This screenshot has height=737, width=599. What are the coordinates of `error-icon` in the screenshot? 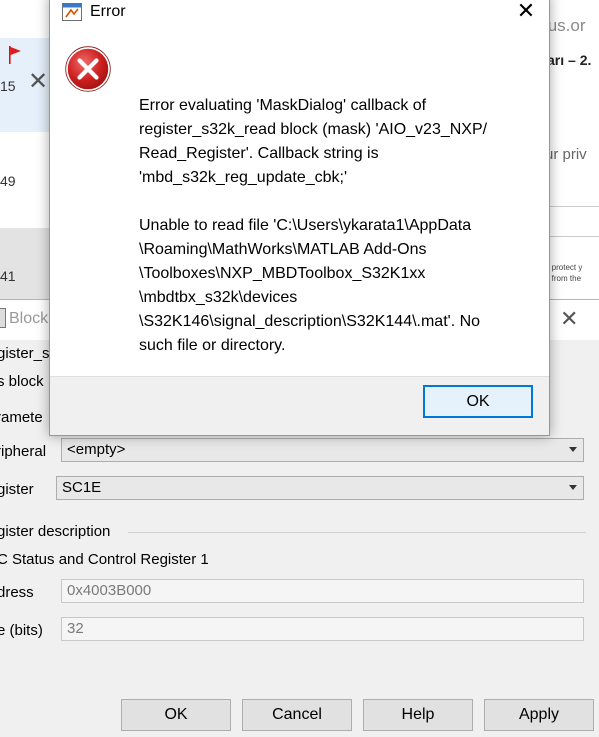 It's located at (88, 69).